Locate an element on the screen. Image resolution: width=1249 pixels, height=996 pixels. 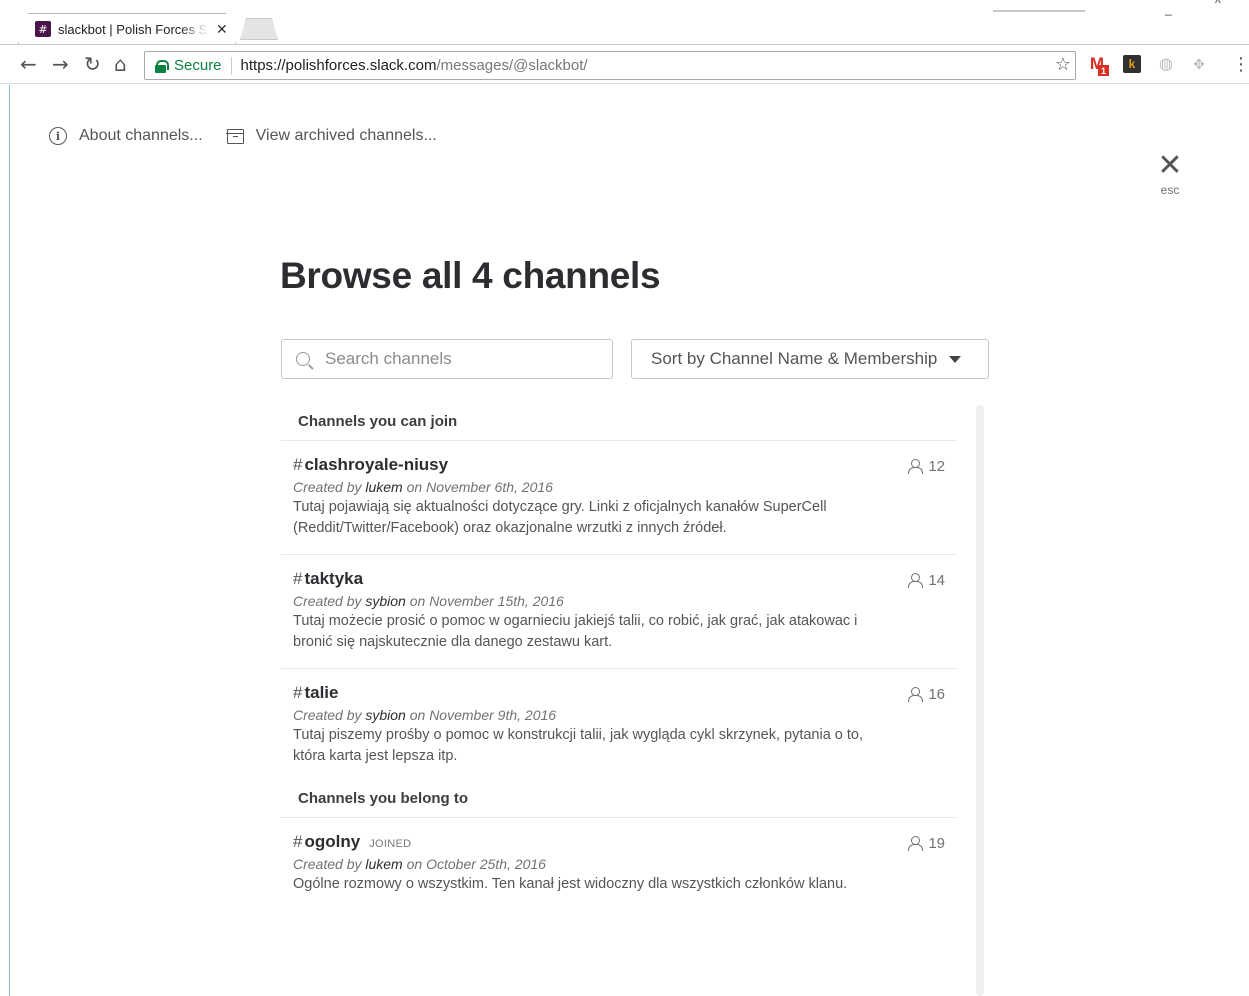
search-icon is located at coordinates (303, 359).